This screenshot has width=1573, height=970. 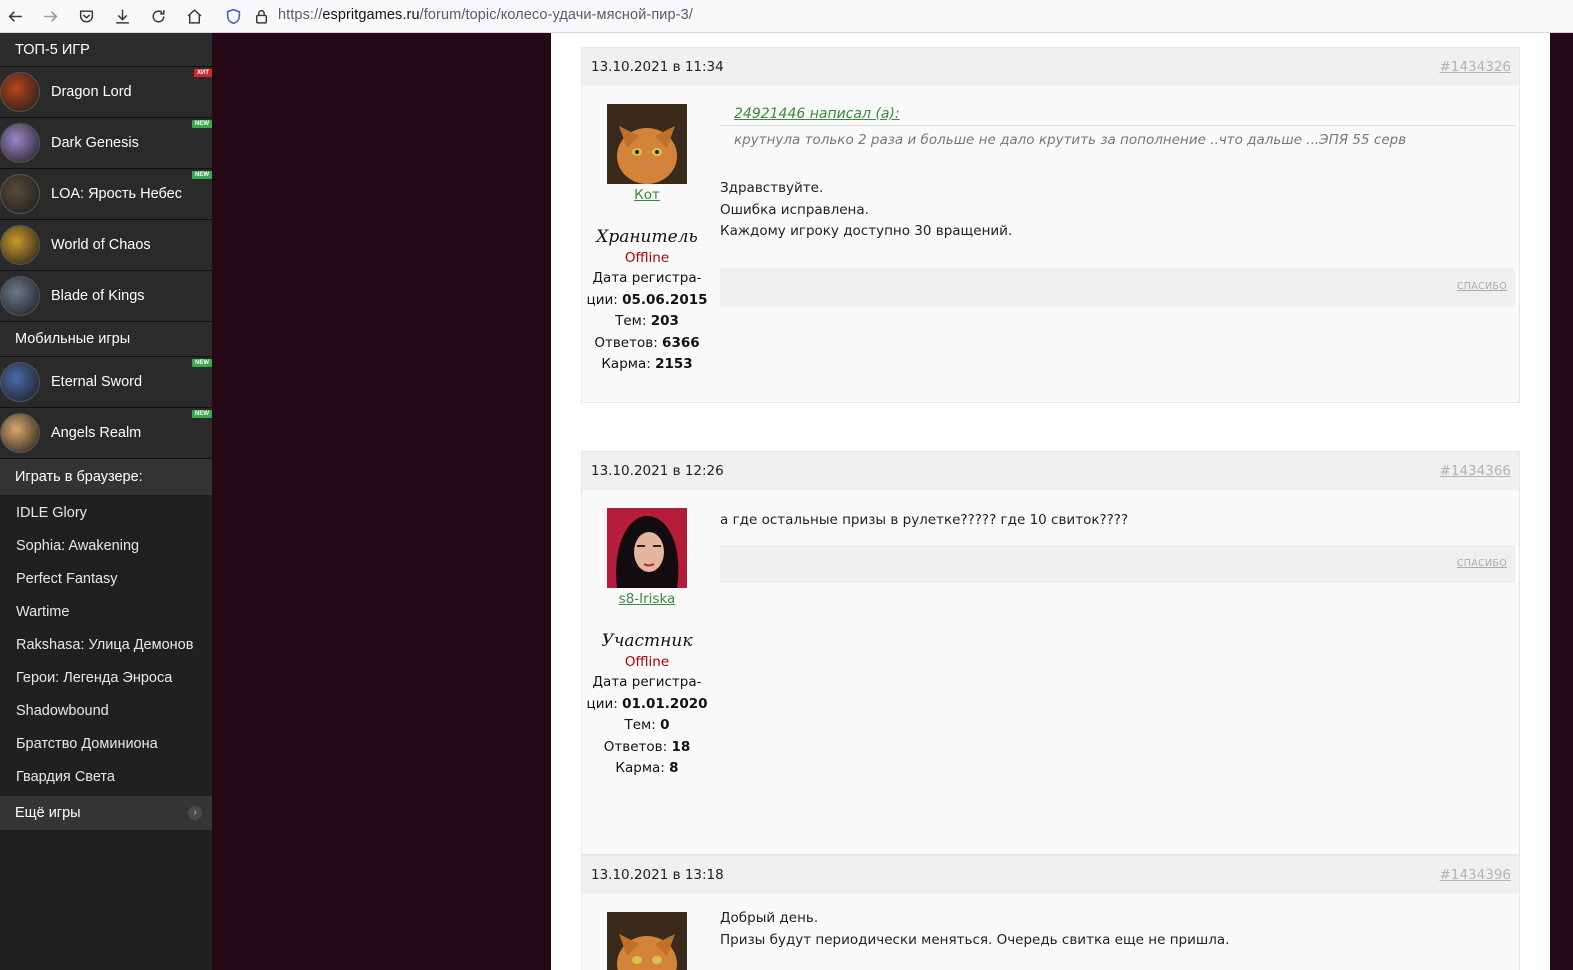 What do you see at coordinates (657, 67) in the screenshot?
I see `post-date: 13.10.2021 в 11:34` at bounding box center [657, 67].